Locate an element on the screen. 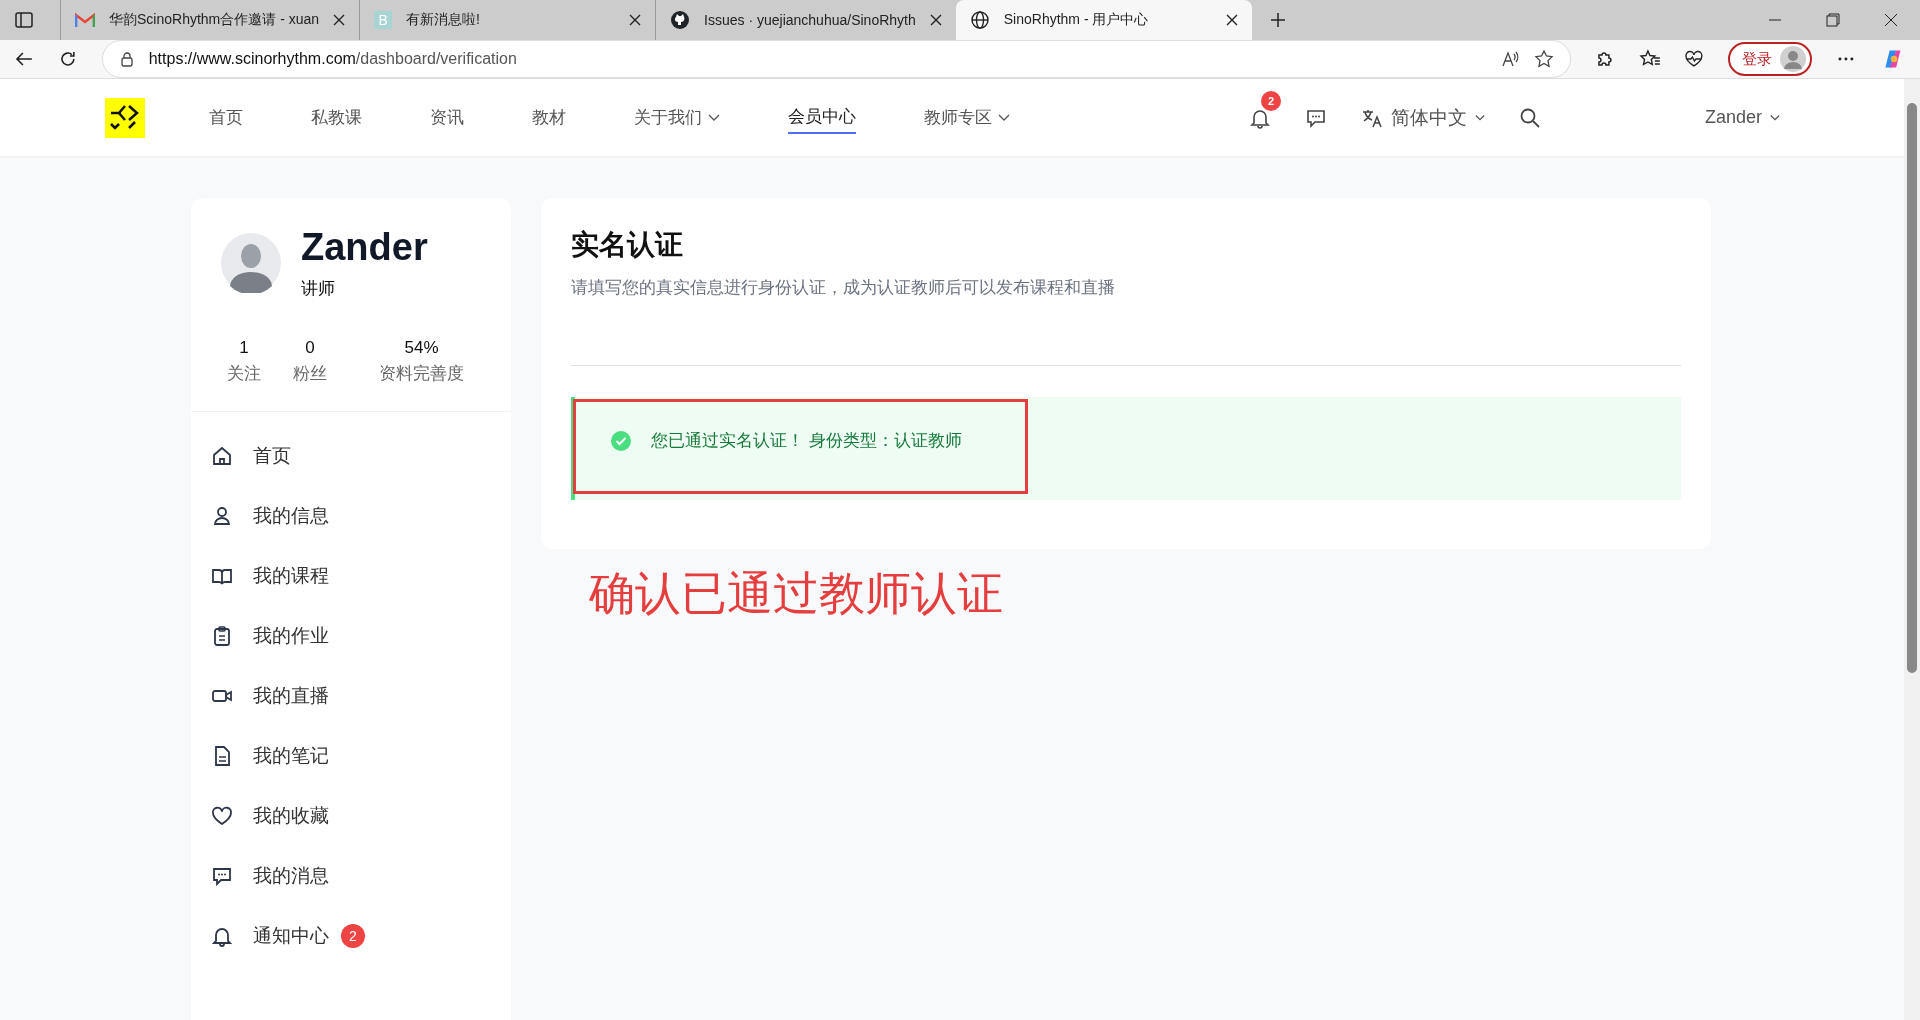 The height and width of the screenshot is (1020, 1920). alert-message: 您已通过实名认证！ 身份类型：认证教师 is located at coordinates (806, 441).